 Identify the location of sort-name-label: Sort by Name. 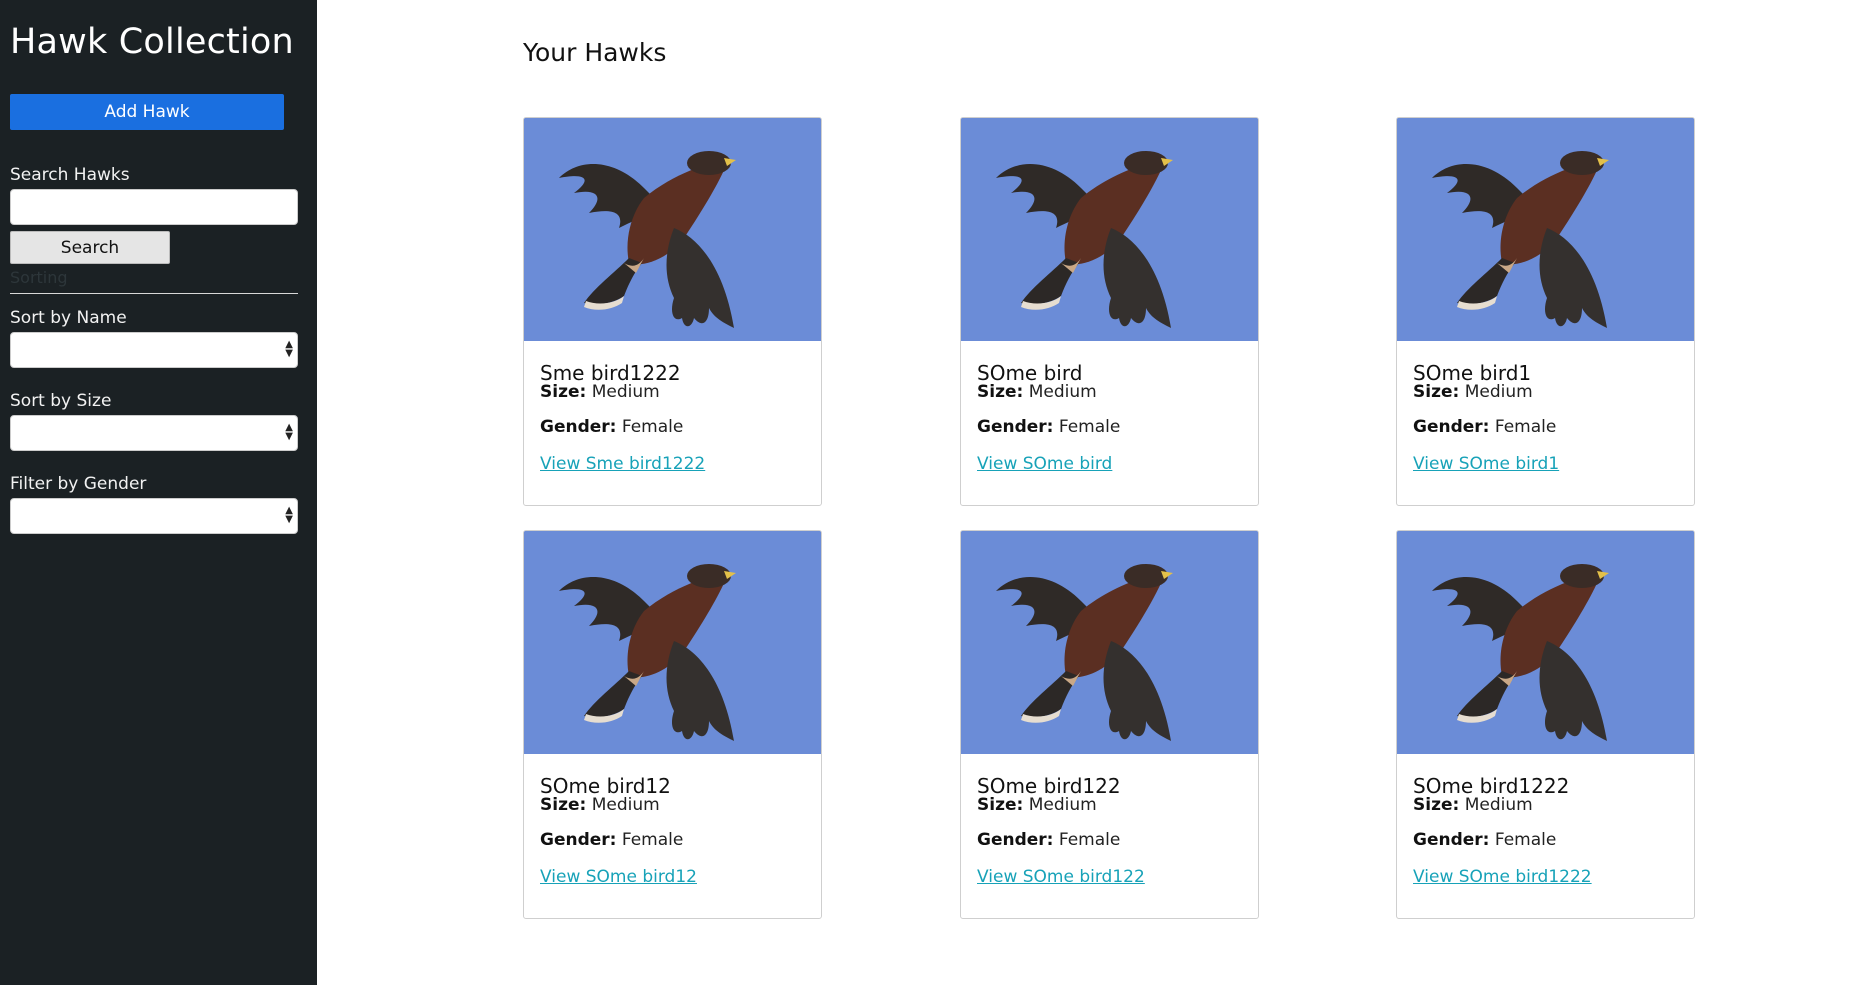
(68, 318).